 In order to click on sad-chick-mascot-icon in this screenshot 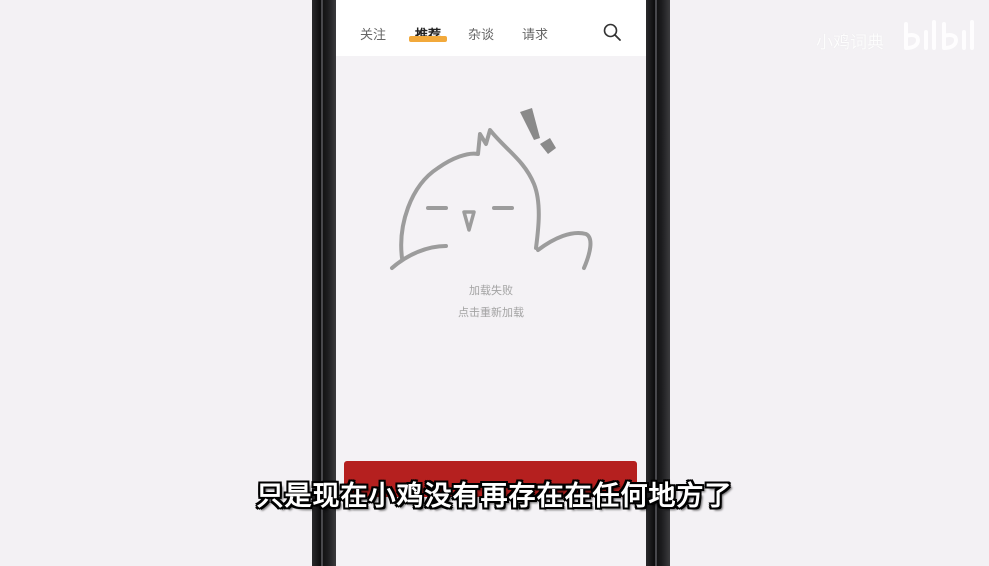, I will do `click(491, 189)`.